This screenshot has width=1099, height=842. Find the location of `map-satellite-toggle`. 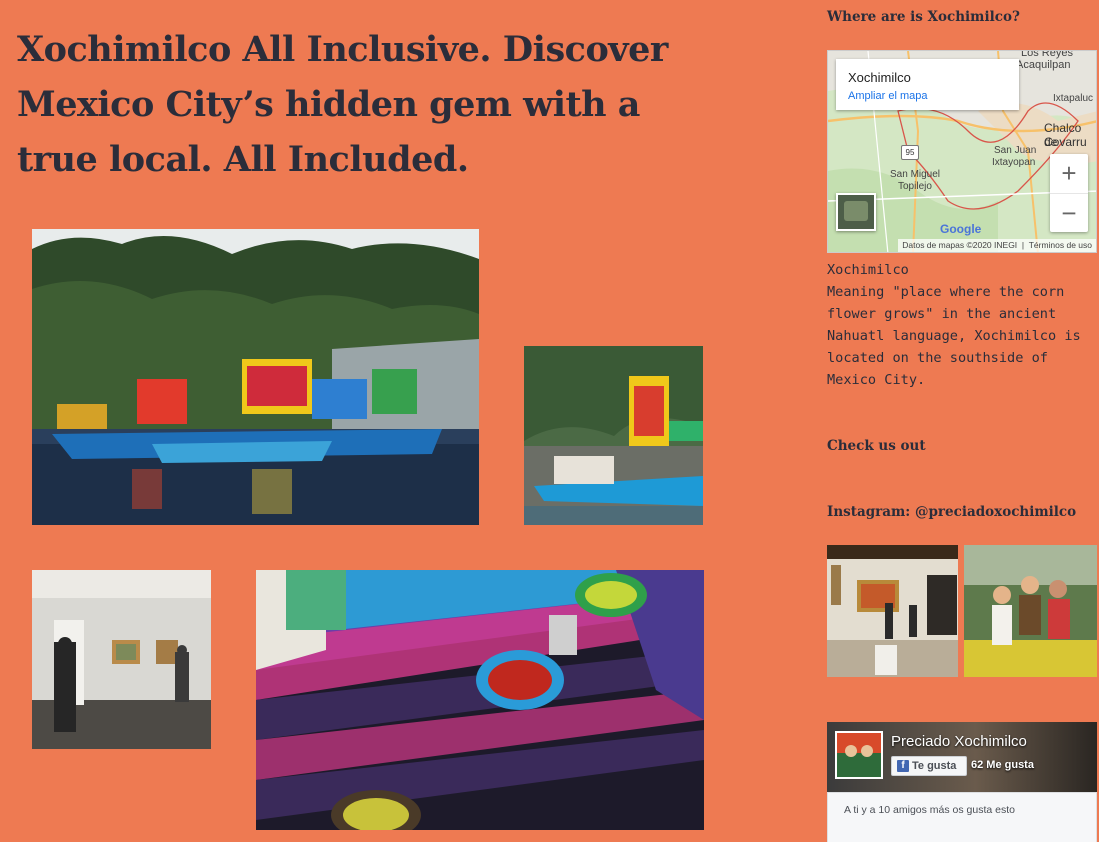

map-satellite-toggle is located at coordinates (856, 212).